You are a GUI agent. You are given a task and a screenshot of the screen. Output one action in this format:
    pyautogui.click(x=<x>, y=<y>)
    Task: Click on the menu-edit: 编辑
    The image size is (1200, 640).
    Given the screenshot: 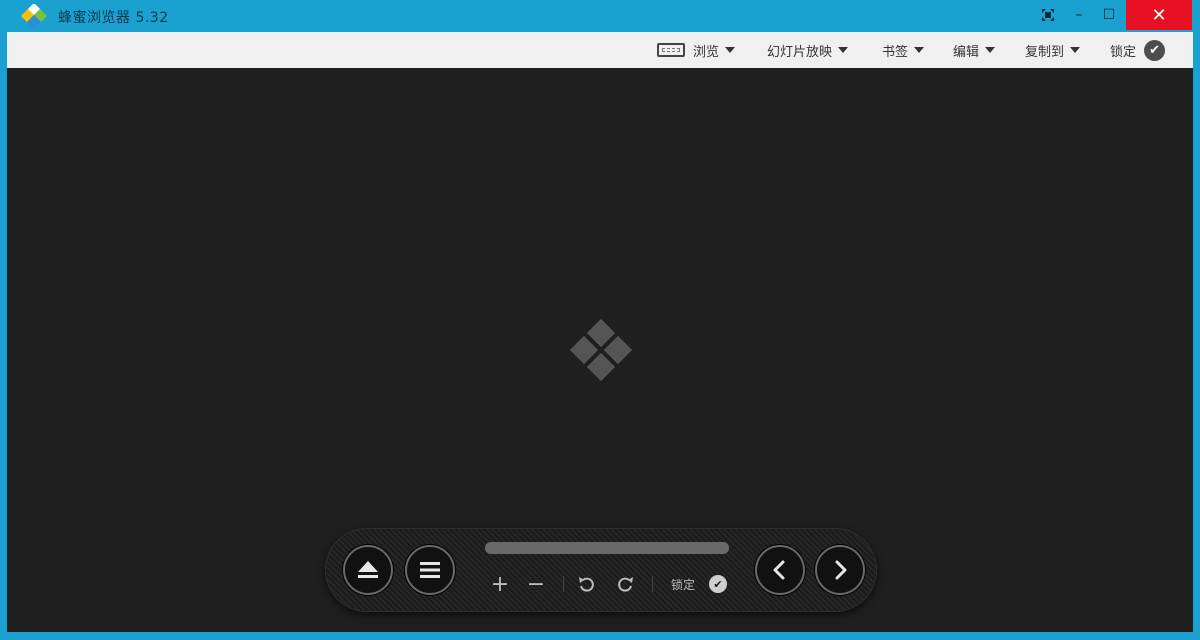 What is the action you would take?
    pyautogui.click(x=974, y=50)
    